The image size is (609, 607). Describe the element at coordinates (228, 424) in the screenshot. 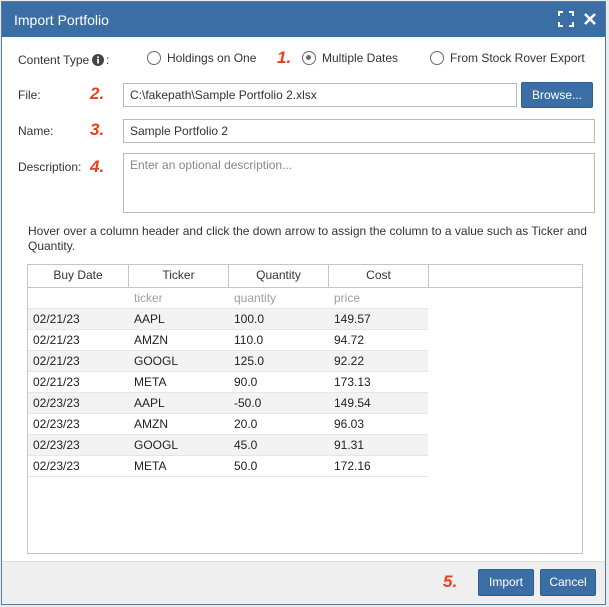

I see `table-row: 02/23/23 AMZN 20.0 96.03` at that location.